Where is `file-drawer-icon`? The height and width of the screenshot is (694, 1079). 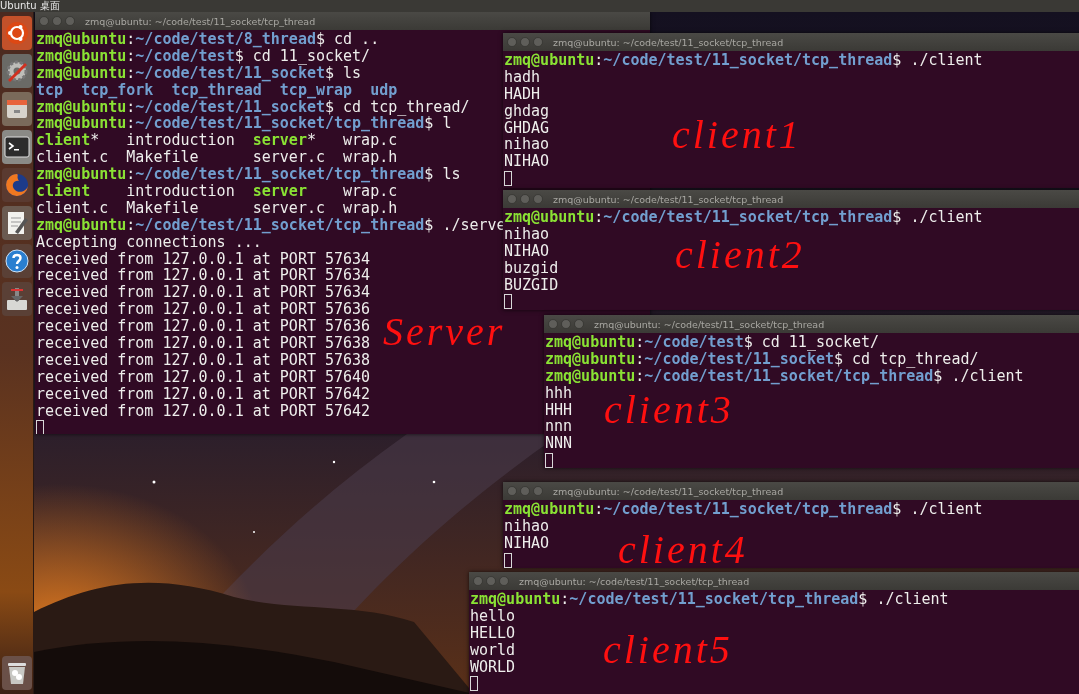 file-drawer-icon is located at coordinates (16, 109).